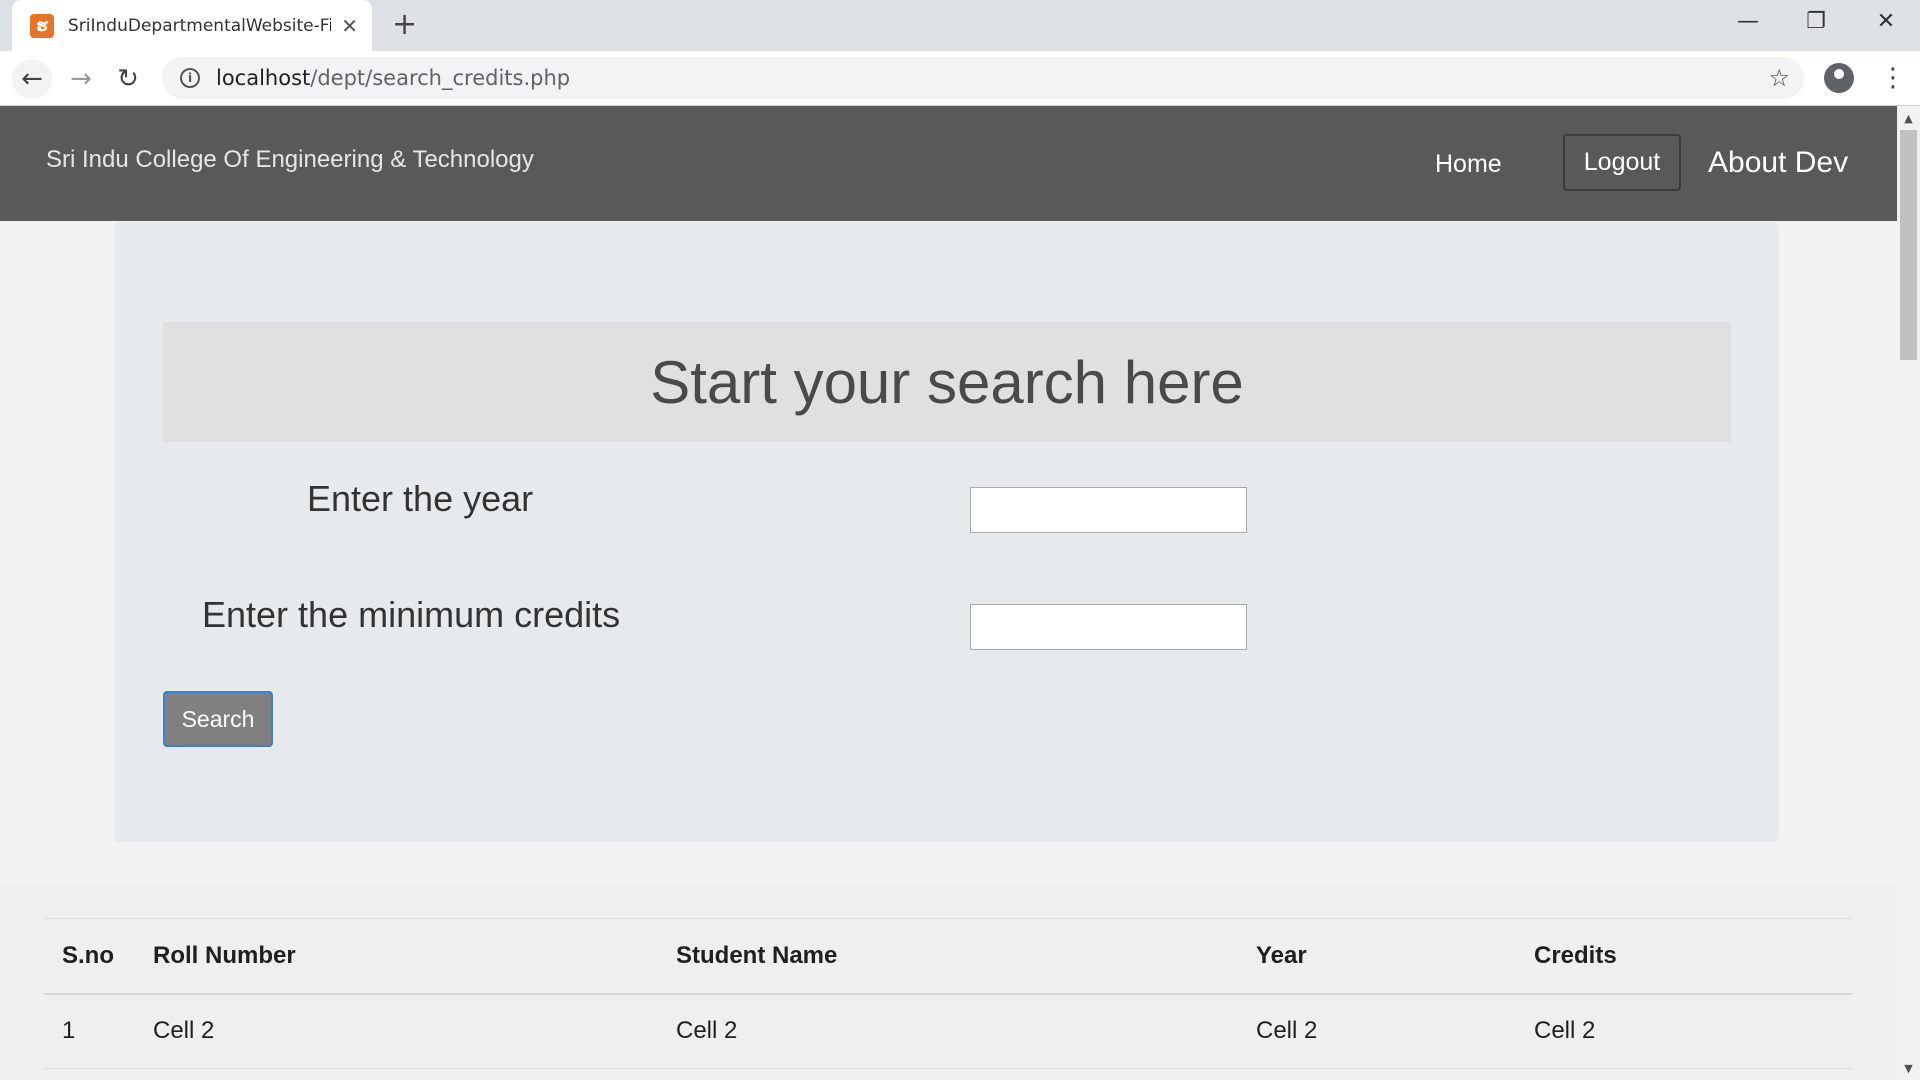 The image size is (1920, 1080). What do you see at coordinates (89, 1031) in the screenshot?
I see `cell-sno: 1` at bounding box center [89, 1031].